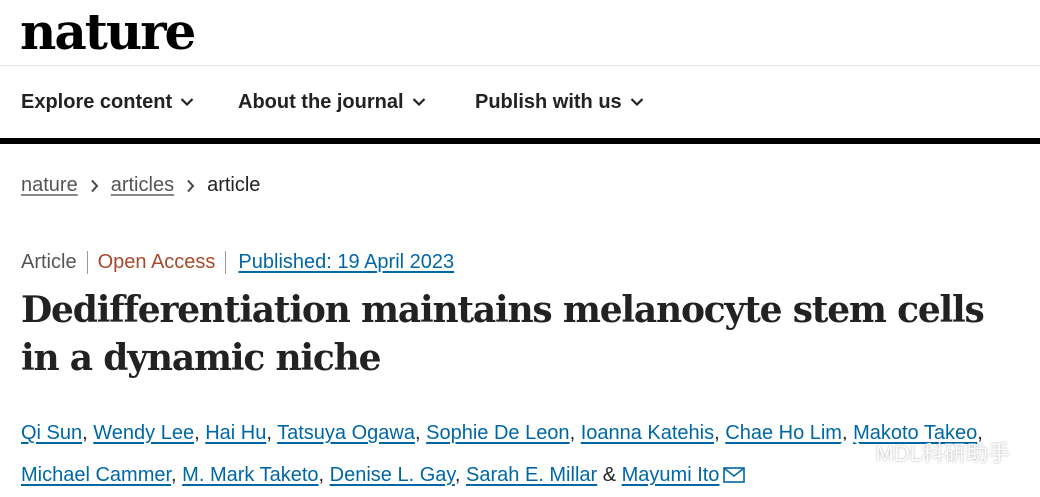  What do you see at coordinates (647, 433) in the screenshot?
I see `author-link: Ioanna Katehis` at bounding box center [647, 433].